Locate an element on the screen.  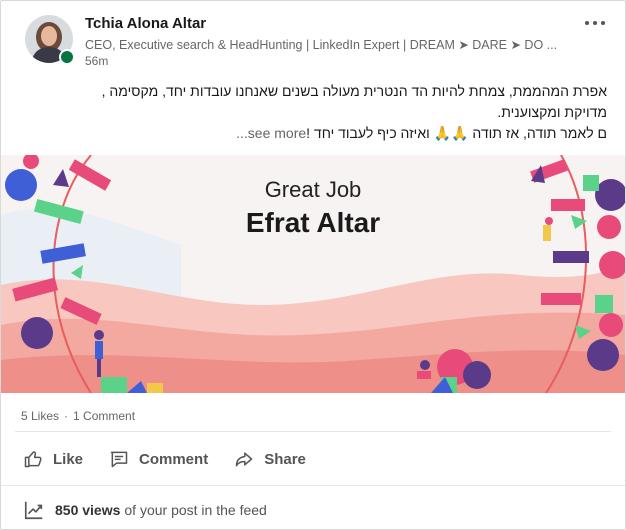
views-suffix: of your post in the feed is located at coordinates (195, 510).